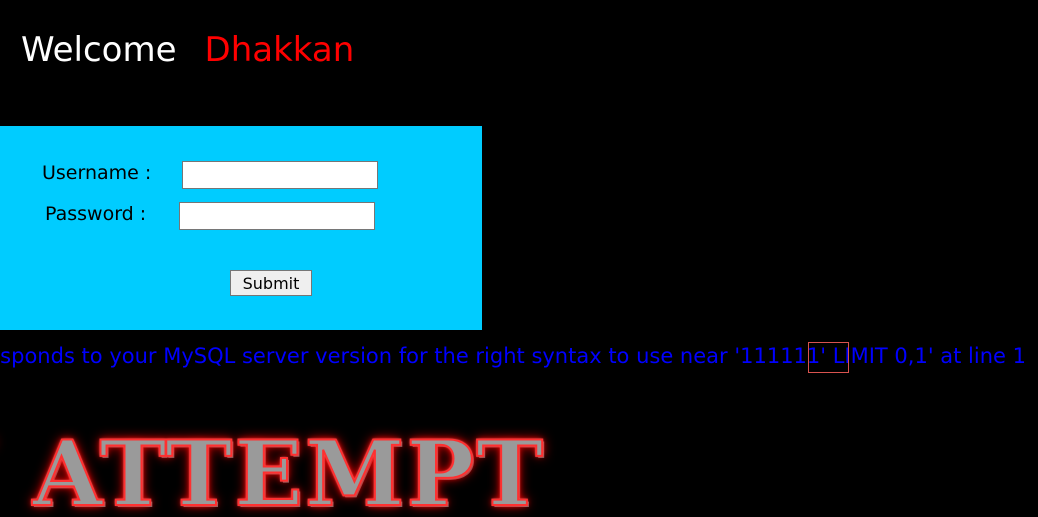  What do you see at coordinates (97, 173) in the screenshot?
I see `username-label: Username :` at bounding box center [97, 173].